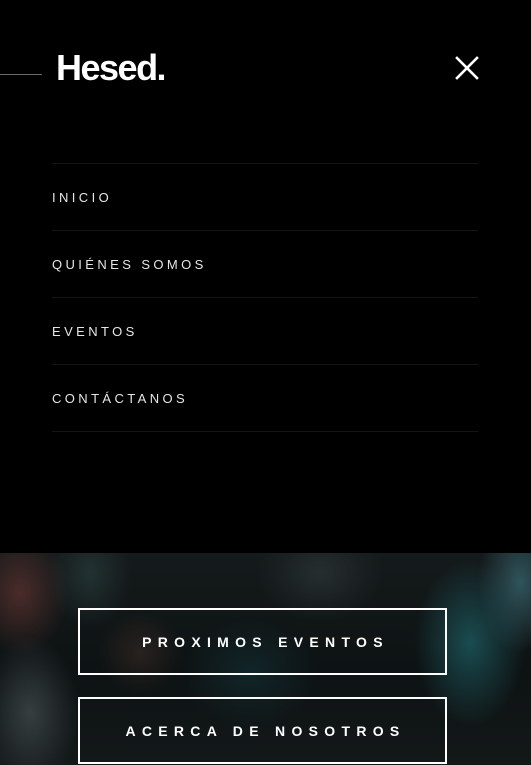 The width and height of the screenshot is (531, 765). I want to click on acerca-de-nosotros-button: ACERCA DE NOSOTROS, so click(262, 730).